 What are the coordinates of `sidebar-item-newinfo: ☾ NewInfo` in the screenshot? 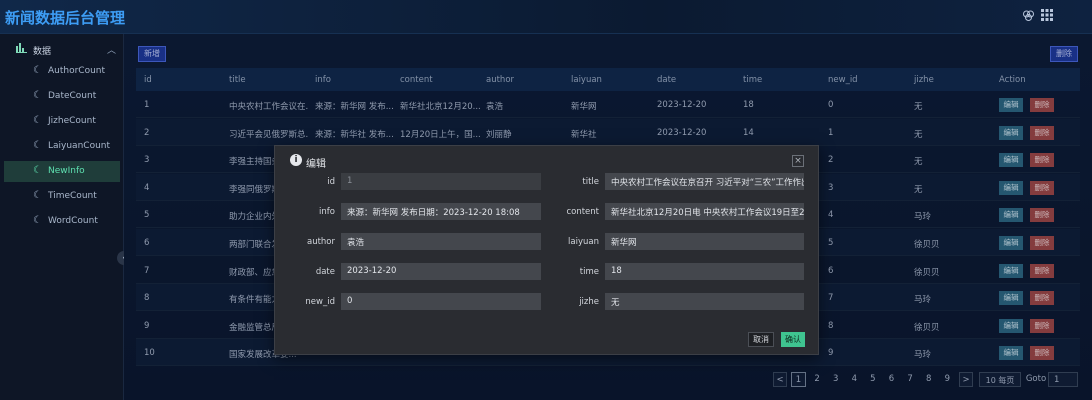 It's located at (62, 171).